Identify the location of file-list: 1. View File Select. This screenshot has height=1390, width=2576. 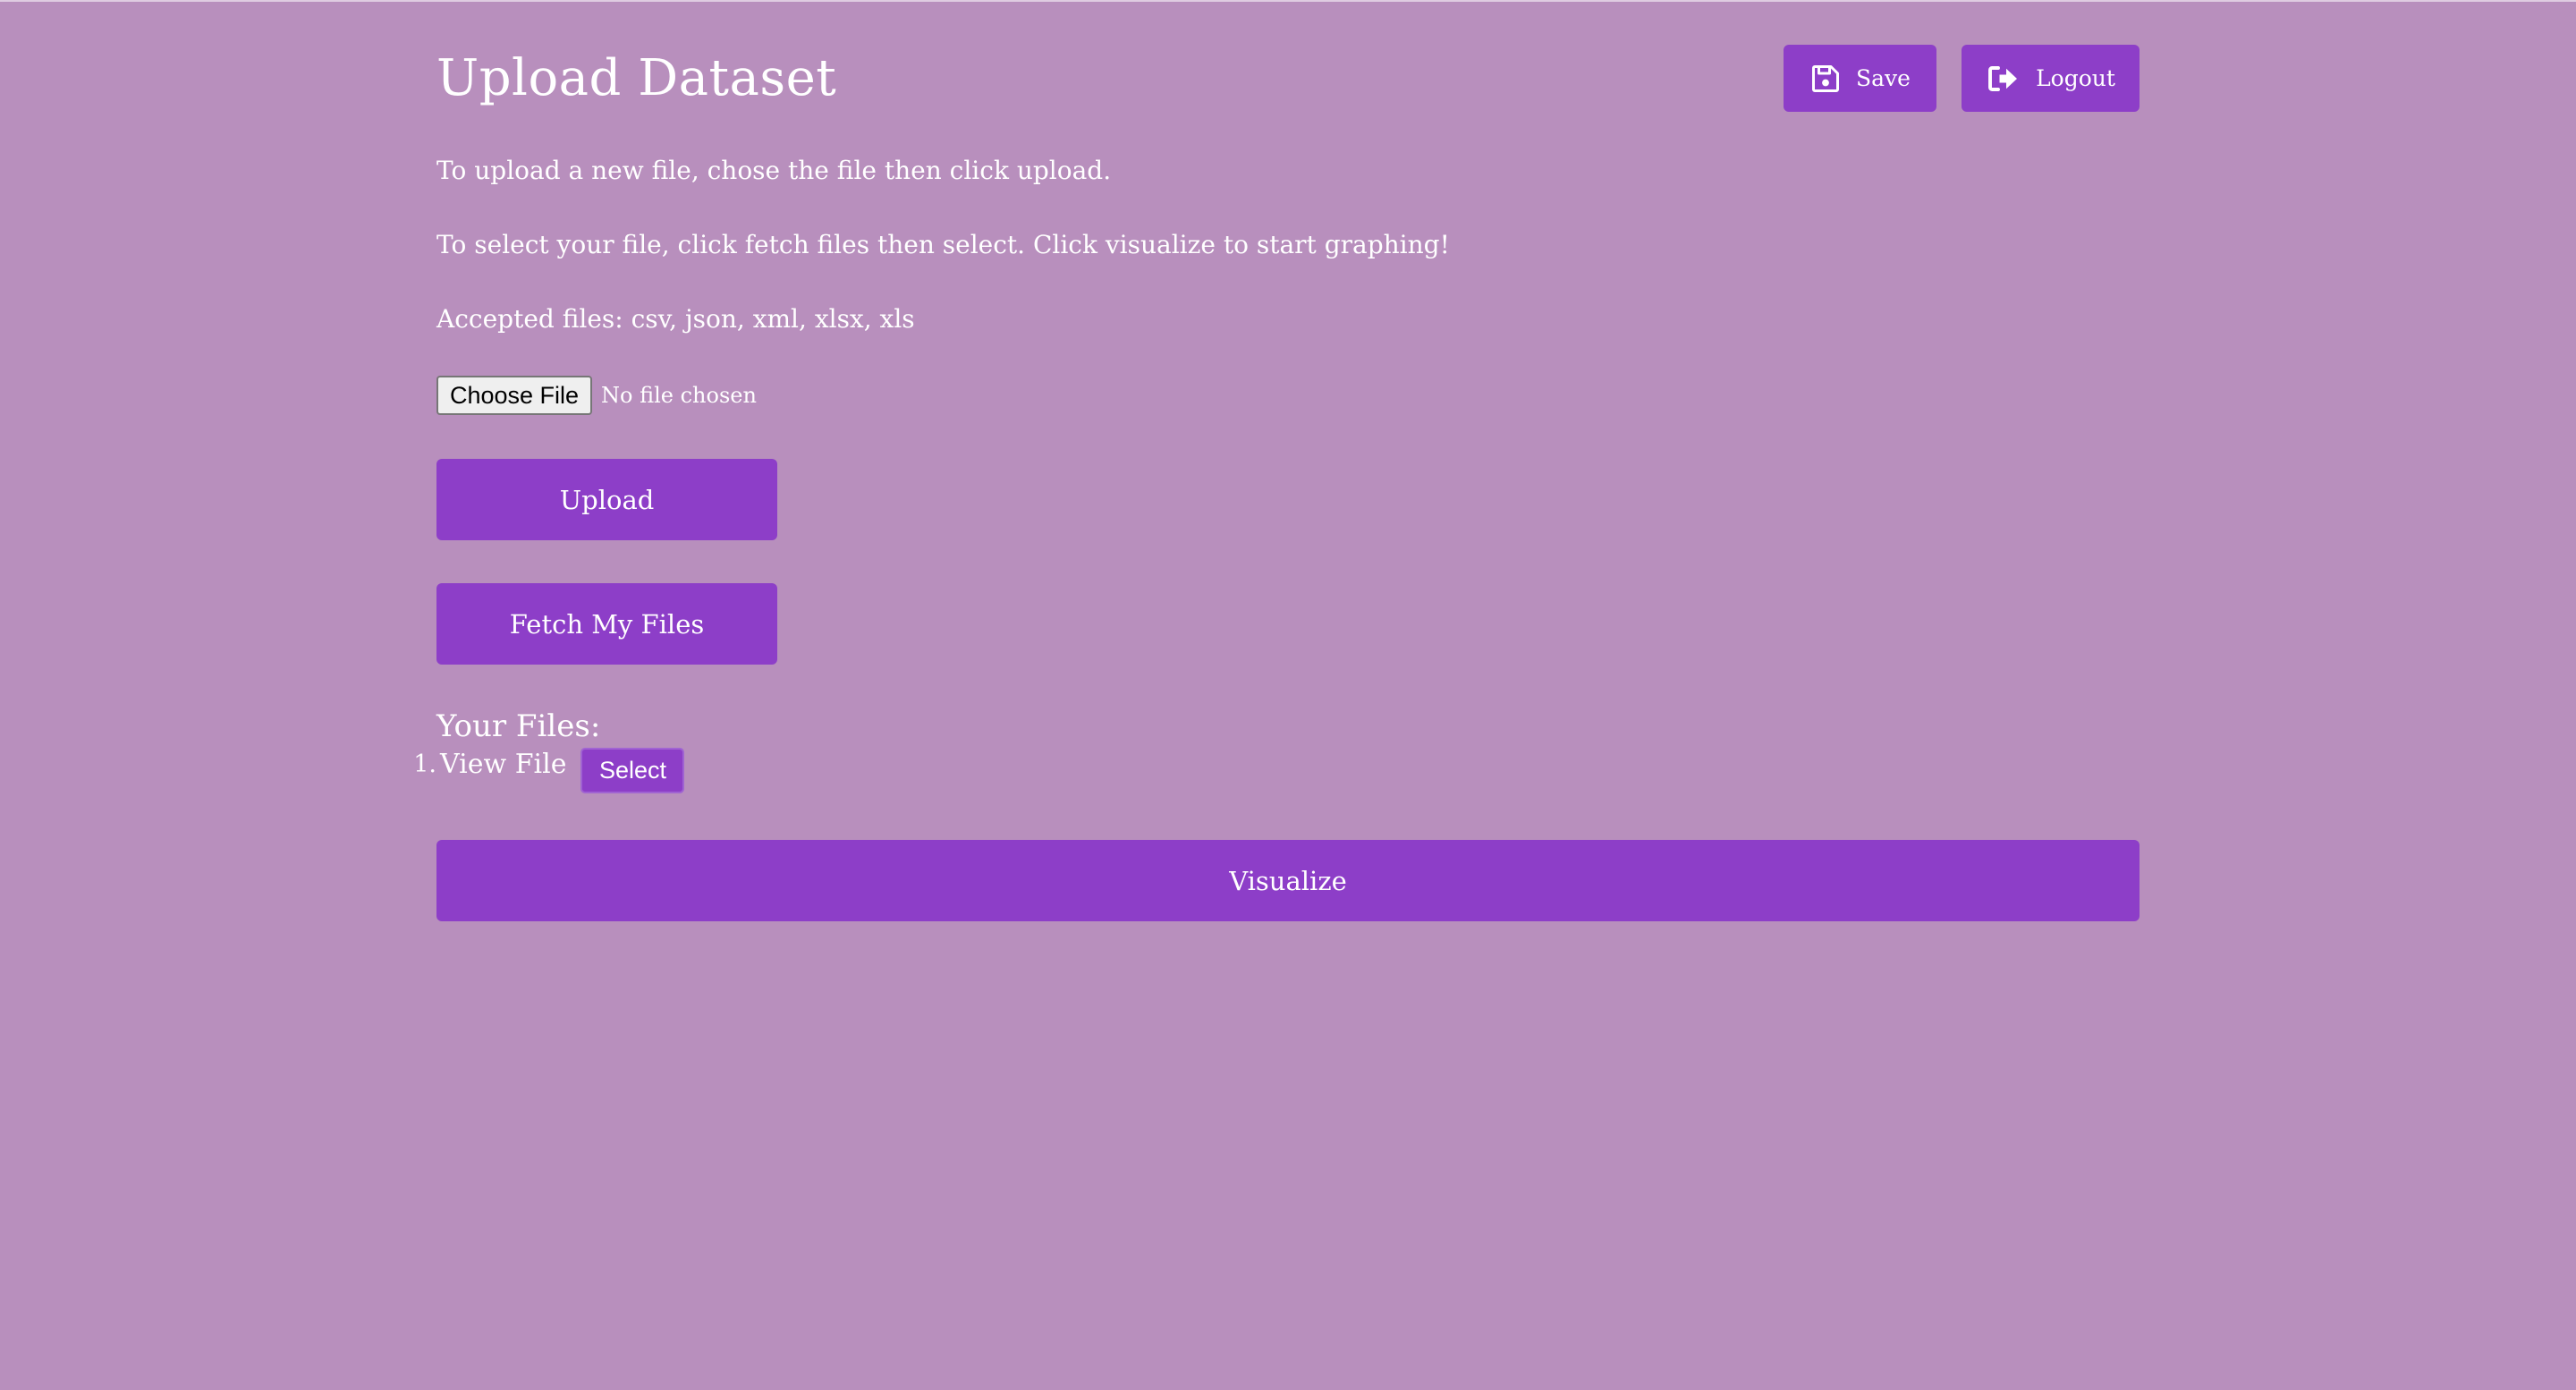
(546, 771).